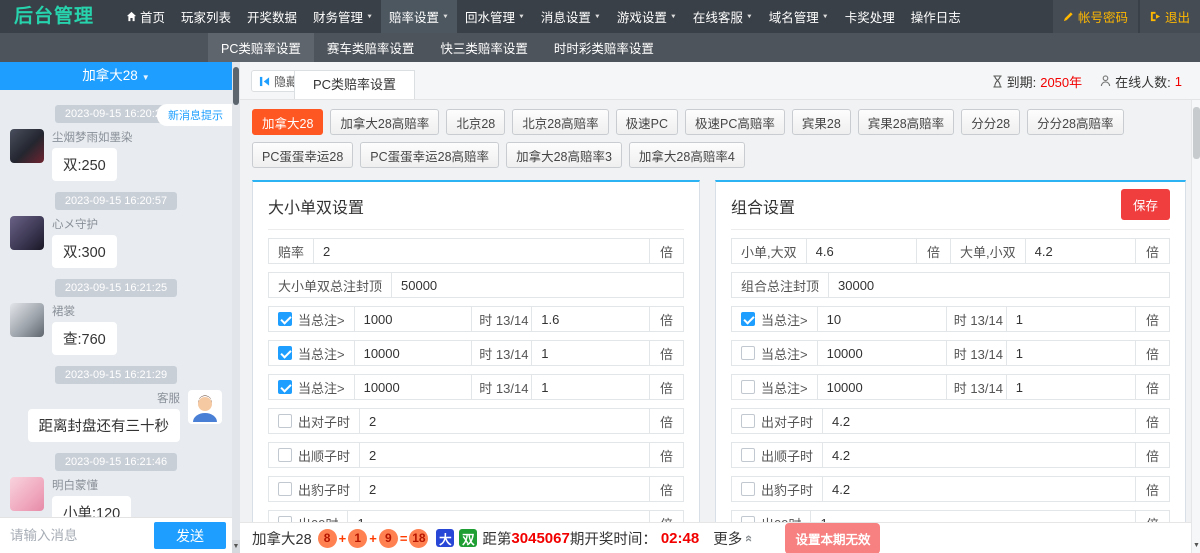 The height and width of the screenshot is (553, 1200). I want to click on game-button: PC蛋蛋幸运28高赔率, so click(430, 155).